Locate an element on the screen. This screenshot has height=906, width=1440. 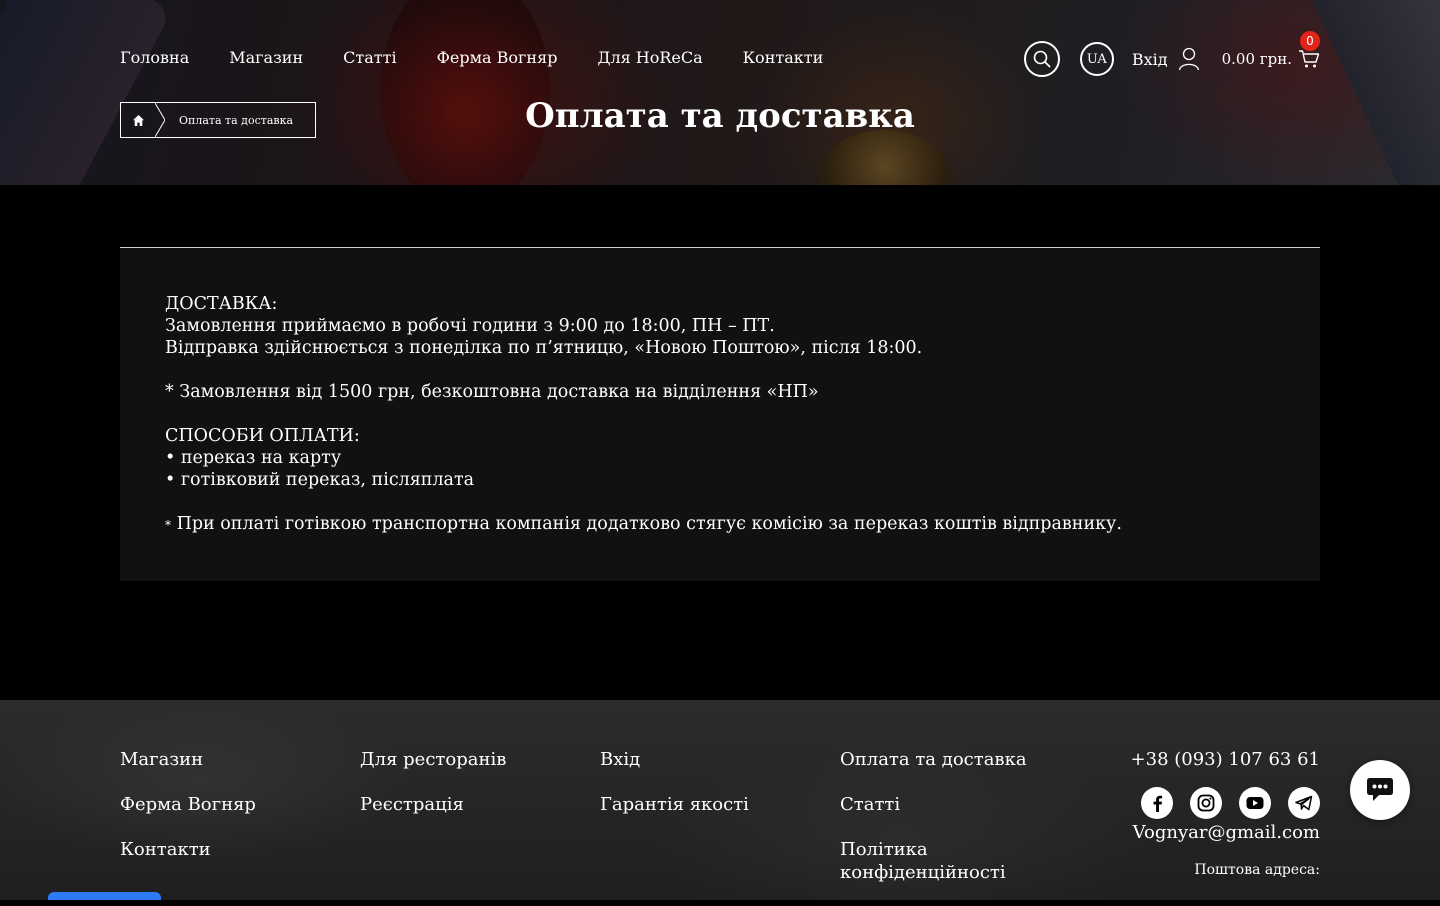
footer-col-1: Магазин Ферма Вогняр Контакти is located at coordinates (188, 815).